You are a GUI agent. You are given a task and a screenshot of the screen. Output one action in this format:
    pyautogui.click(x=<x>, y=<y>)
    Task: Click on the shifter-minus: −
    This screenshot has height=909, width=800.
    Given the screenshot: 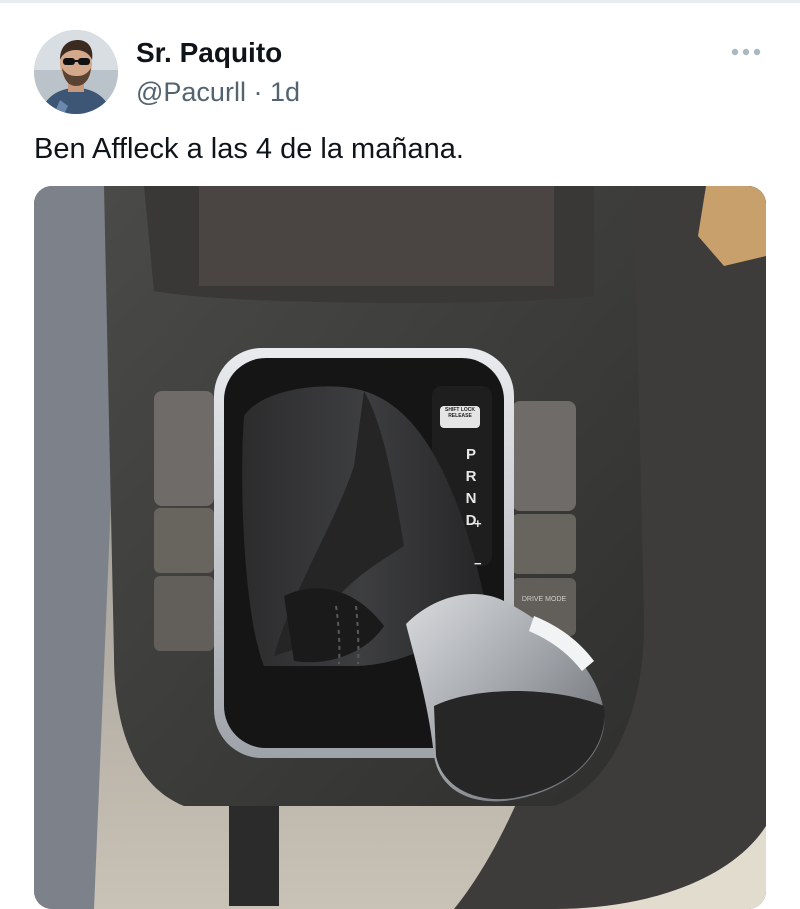 What is the action you would take?
    pyautogui.click(x=478, y=563)
    